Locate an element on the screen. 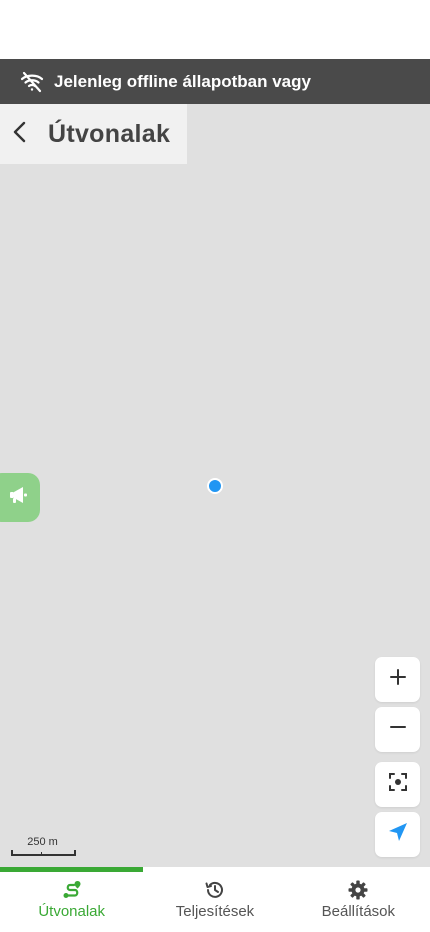 This screenshot has height=932, width=430. scale-bar is located at coordinates (43, 853).